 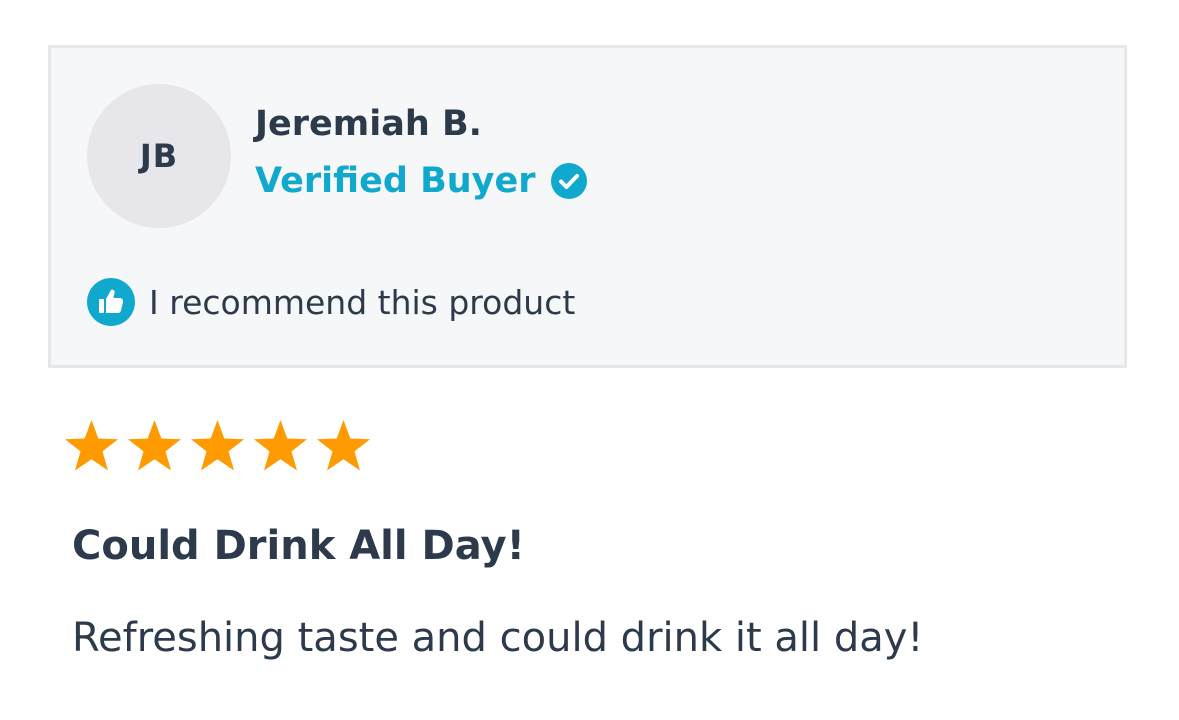 What do you see at coordinates (569, 181) in the screenshot?
I see `check-circle-icon` at bounding box center [569, 181].